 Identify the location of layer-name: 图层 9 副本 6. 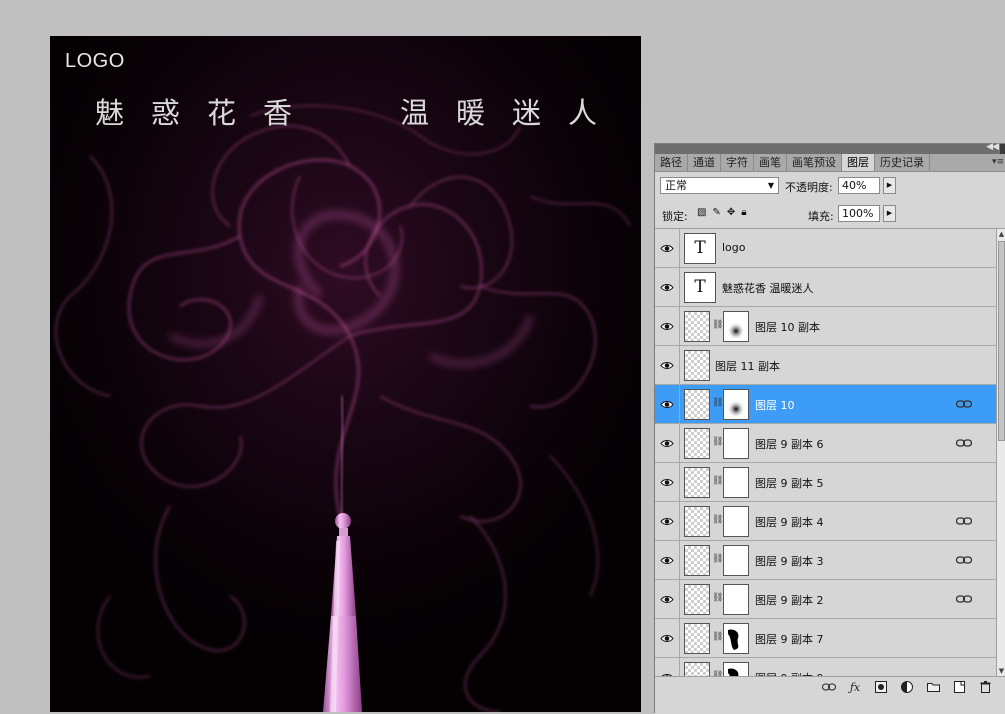
(789, 444).